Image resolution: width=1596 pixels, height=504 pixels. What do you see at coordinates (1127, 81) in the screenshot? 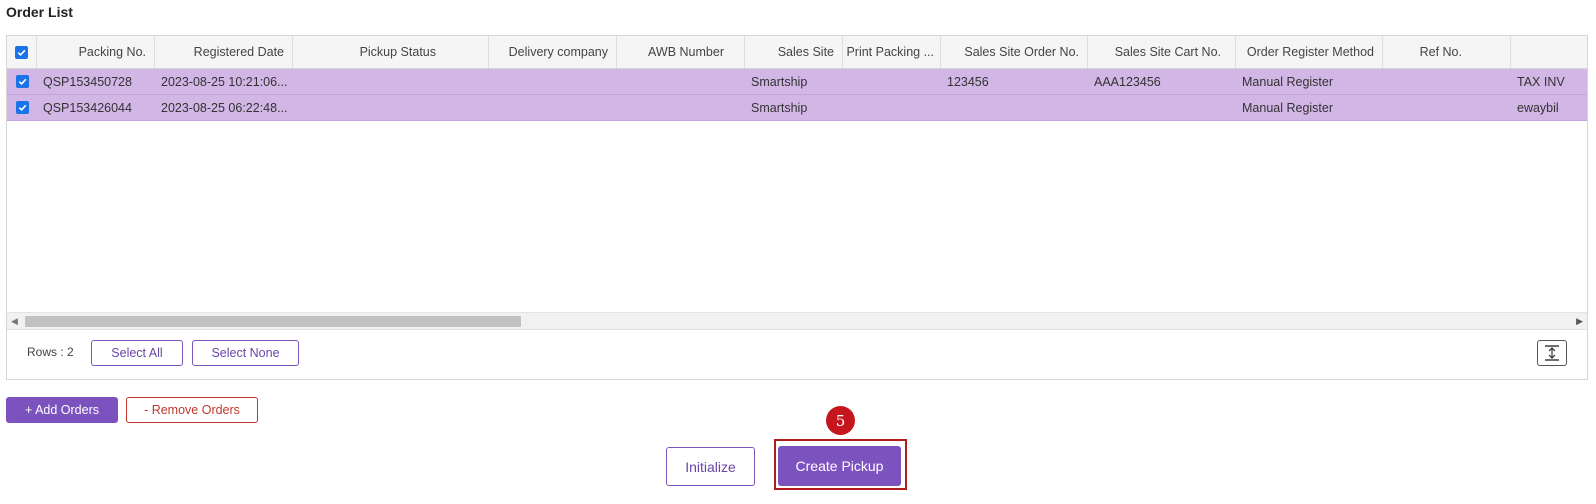
I see `cell-sales-site-cart-no: AAA123456` at bounding box center [1127, 81].